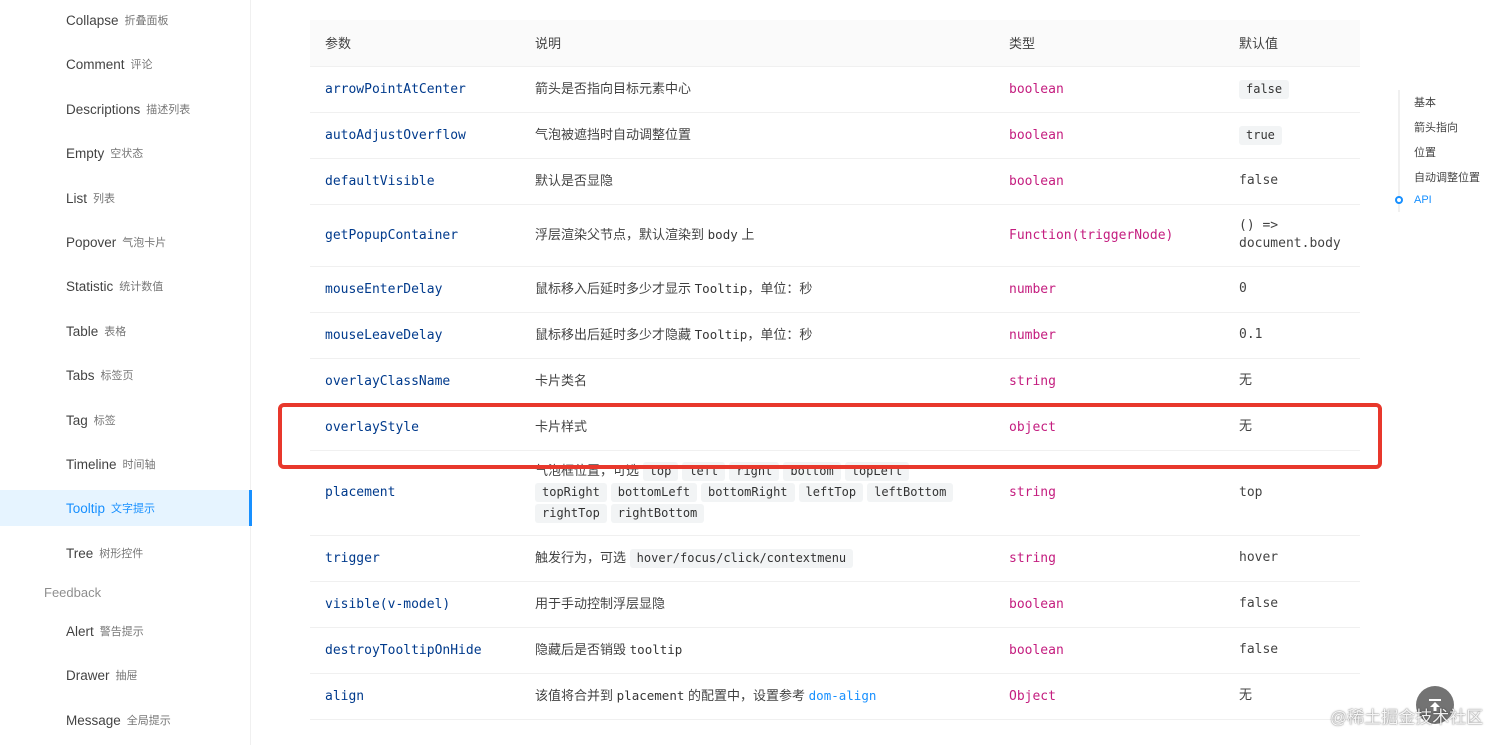 The width and height of the screenshot is (1512, 745). I want to click on sidebar-item-sublabel: 气泡卡片, so click(144, 243).